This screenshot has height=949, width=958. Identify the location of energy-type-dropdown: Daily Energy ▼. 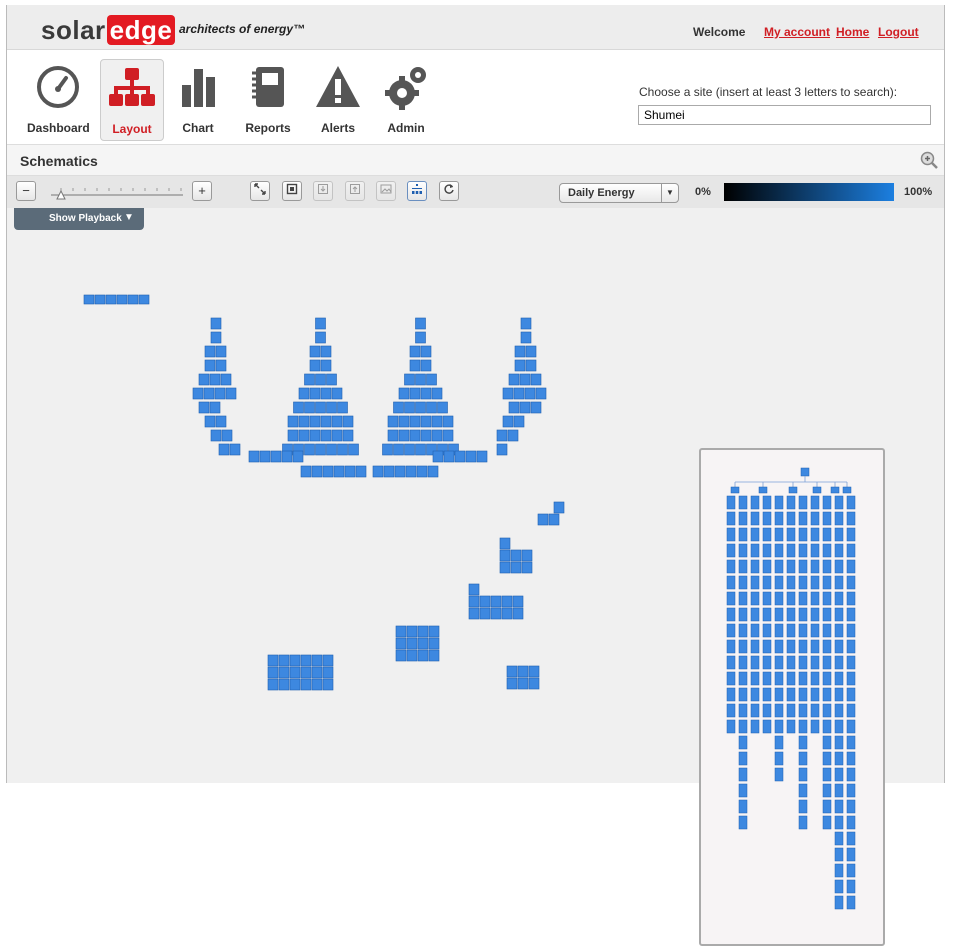
(619, 193).